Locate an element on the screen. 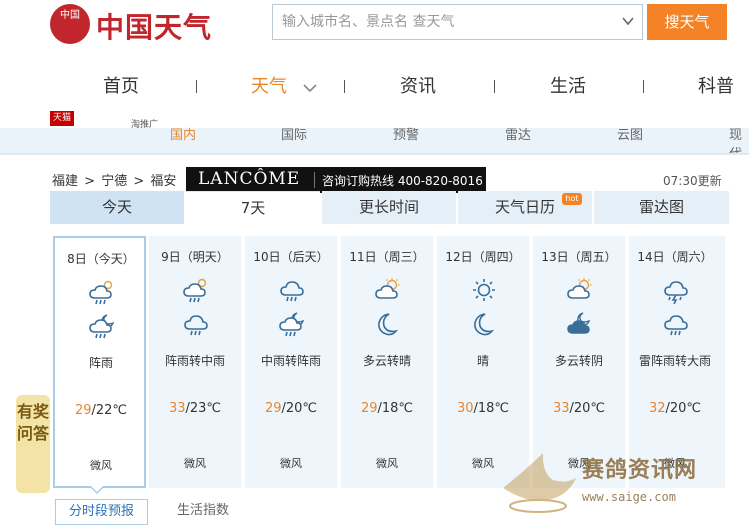  day-card: 9日（明天） 阵雨转中雨 33/23℃ 微风 is located at coordinates (195, 362).